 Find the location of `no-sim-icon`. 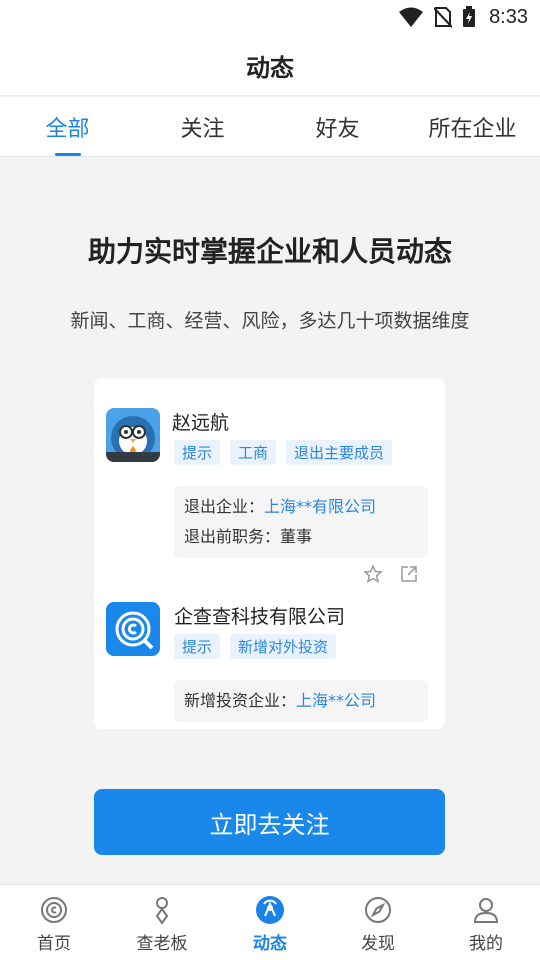

no-sim-icon is located at coordinates (443, 17).